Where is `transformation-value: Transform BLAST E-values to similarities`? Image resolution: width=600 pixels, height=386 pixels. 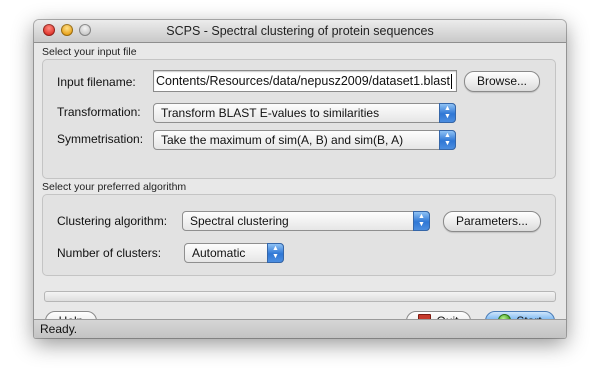
transformation-value: Transform BLAST E-values to similarities is located at coordinates (270, 113).